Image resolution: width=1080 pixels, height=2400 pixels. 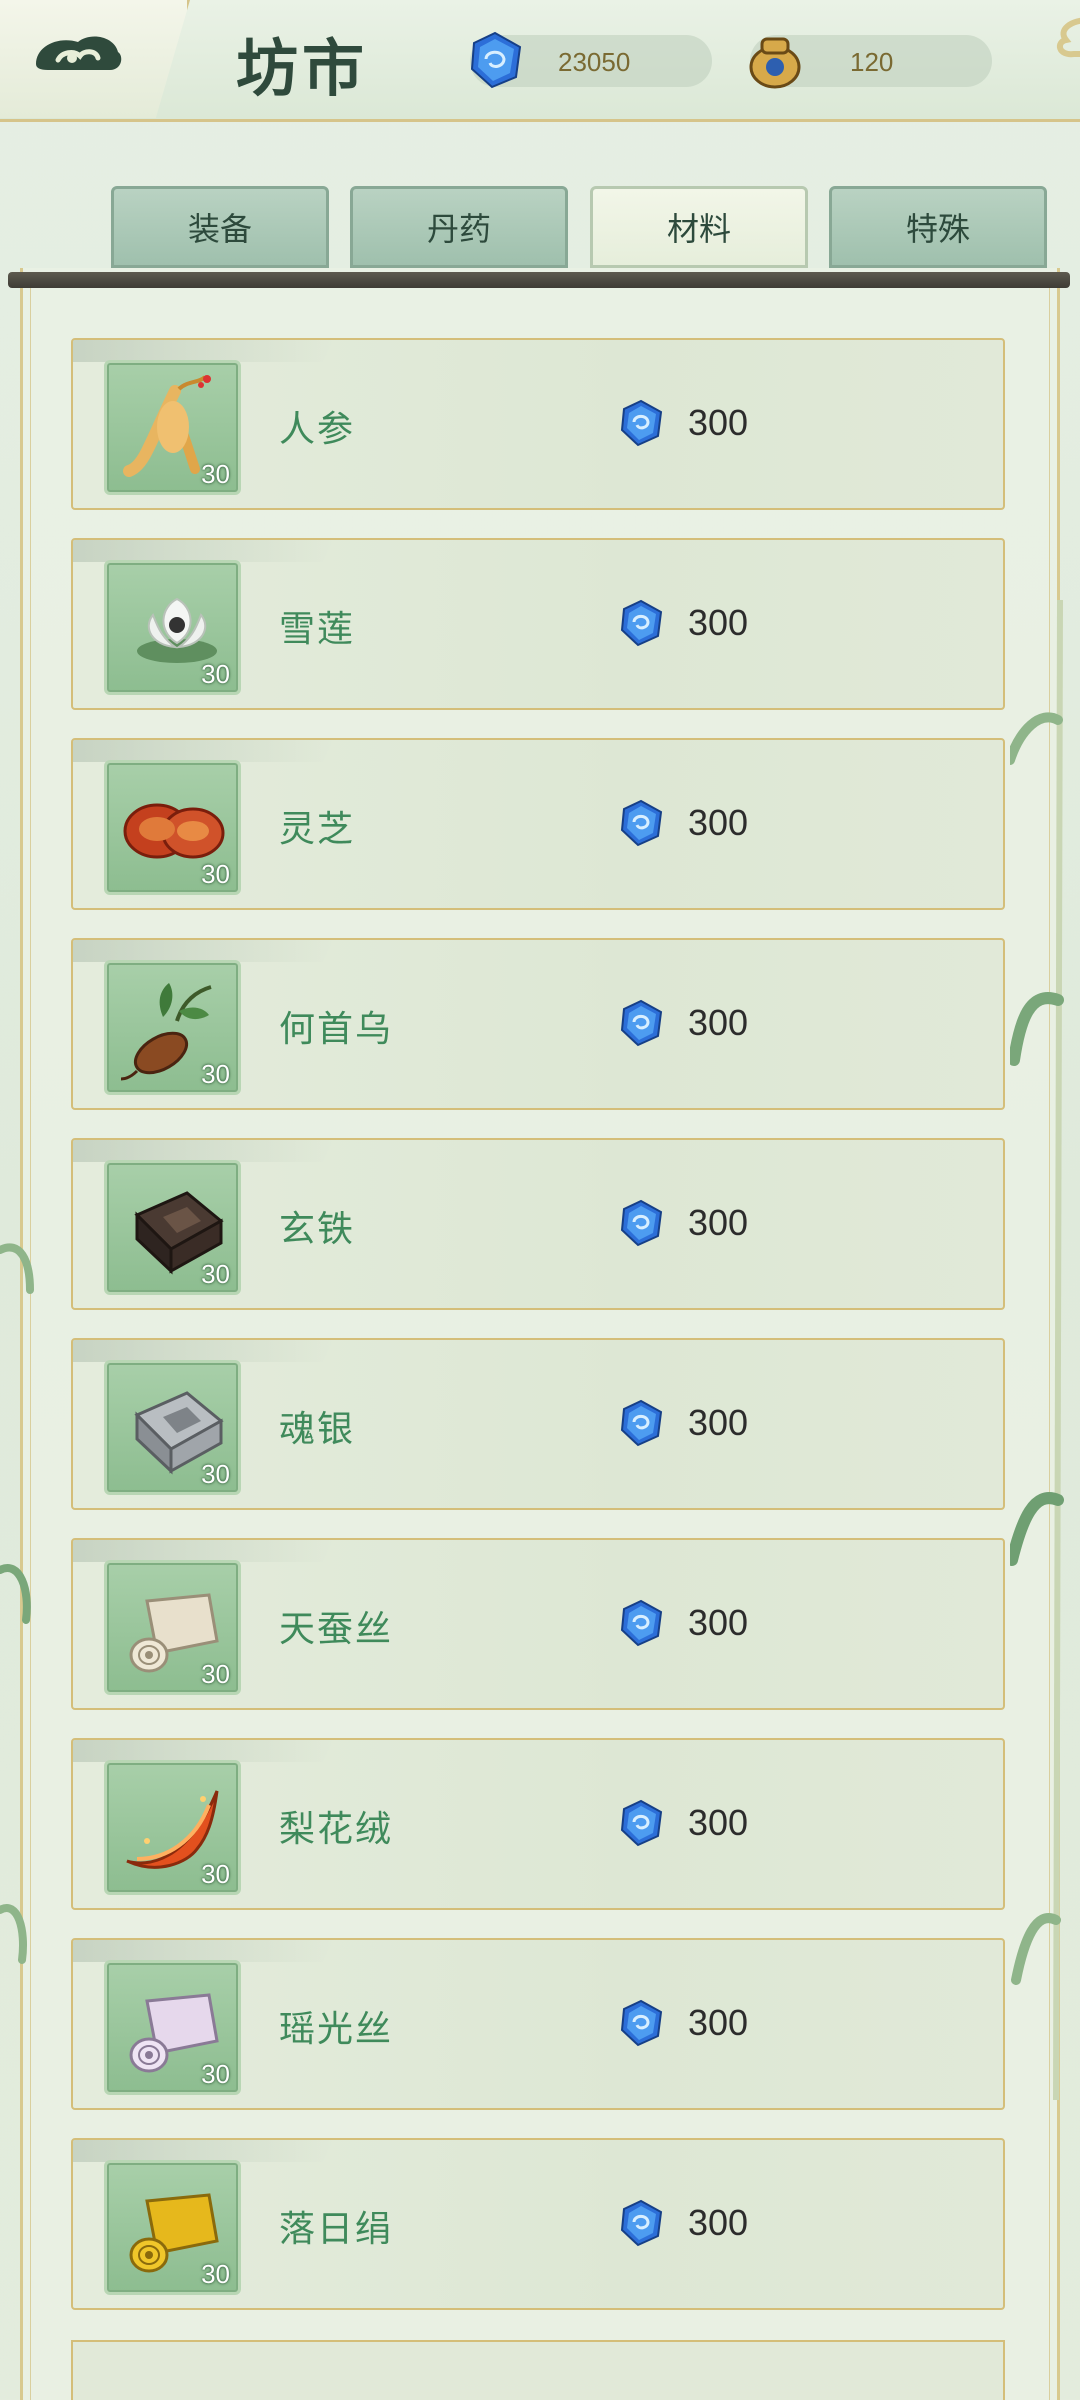 I want to click on list-item: 30 天蚕丝 300, so click(x=538, y=1624).